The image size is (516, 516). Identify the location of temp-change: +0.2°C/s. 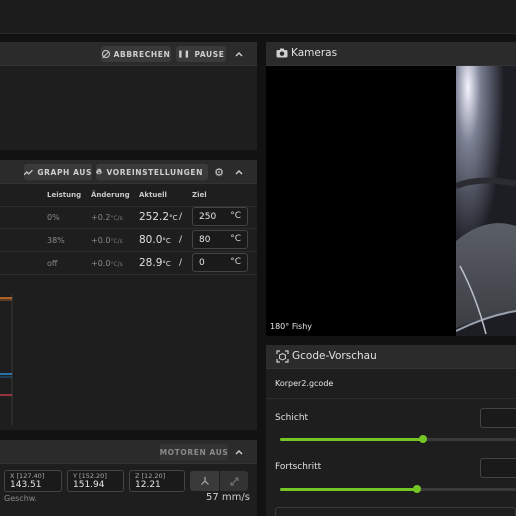
(107, 217).